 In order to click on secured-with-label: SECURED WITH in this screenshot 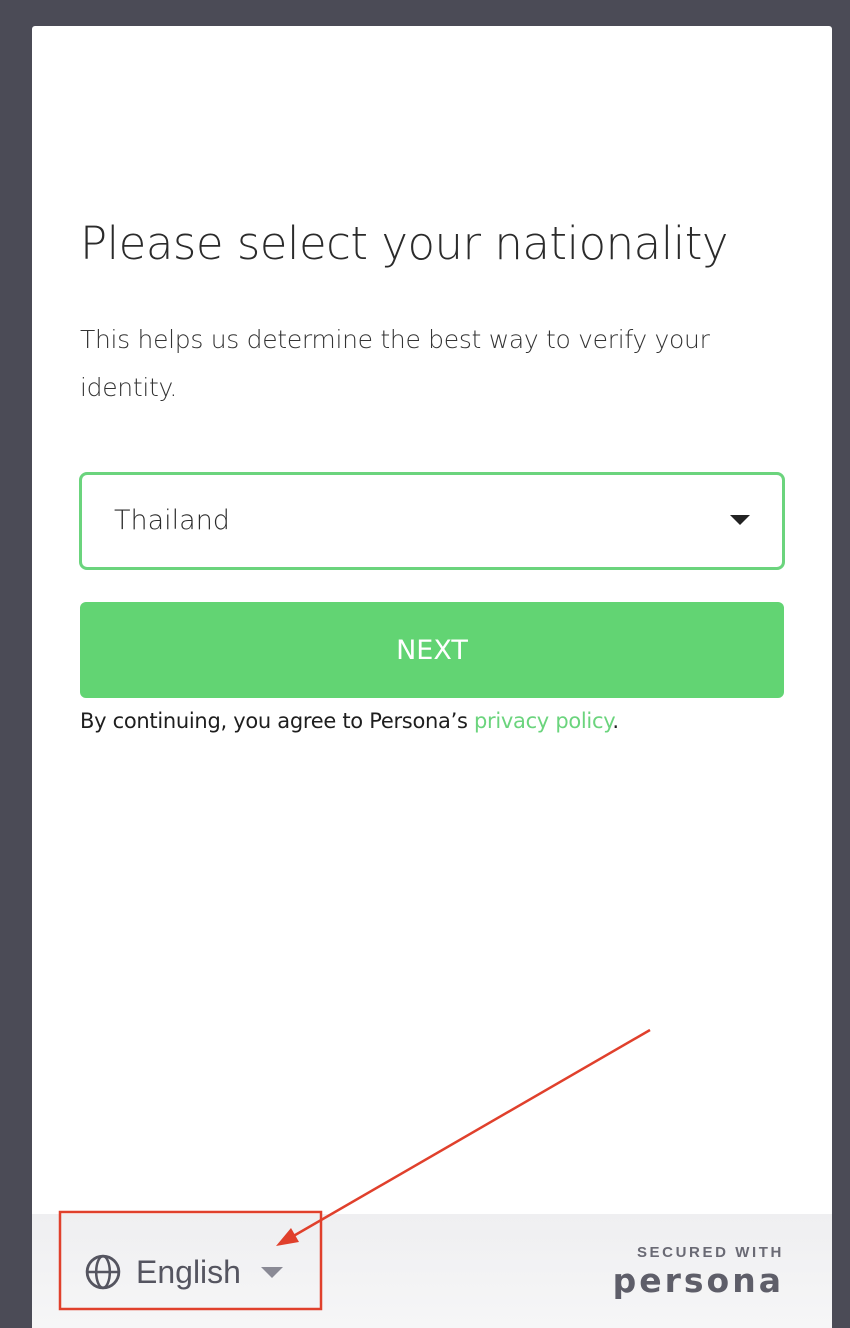, I will do `click(710, 1252)`.